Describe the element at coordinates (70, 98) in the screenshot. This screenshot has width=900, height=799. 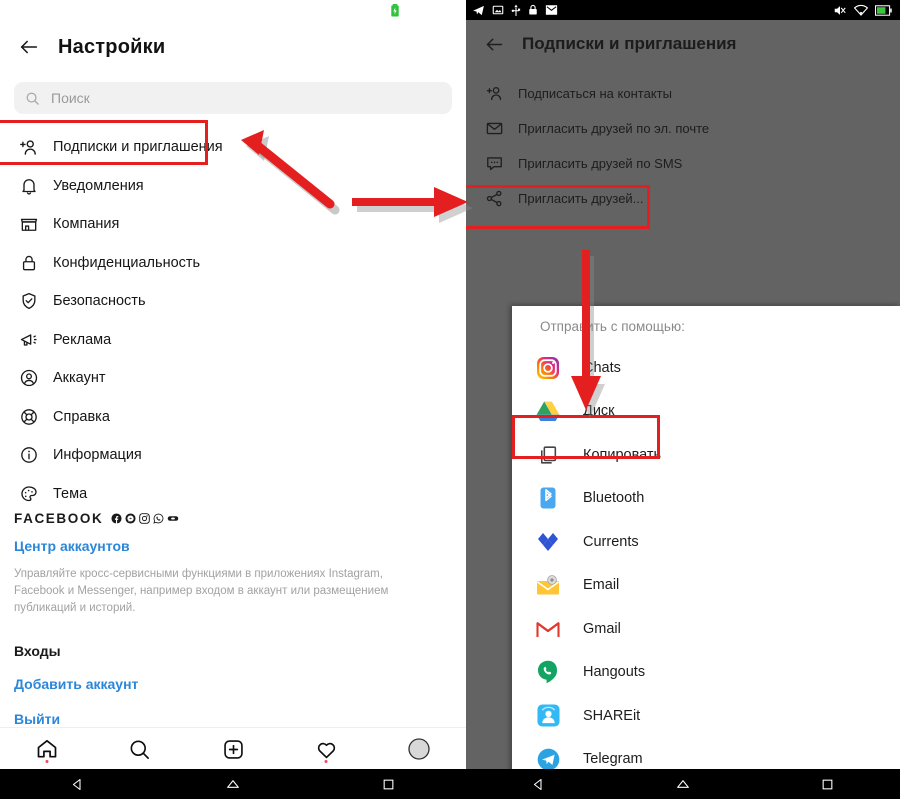
I see `search-placeholder: Поиск` at that location.